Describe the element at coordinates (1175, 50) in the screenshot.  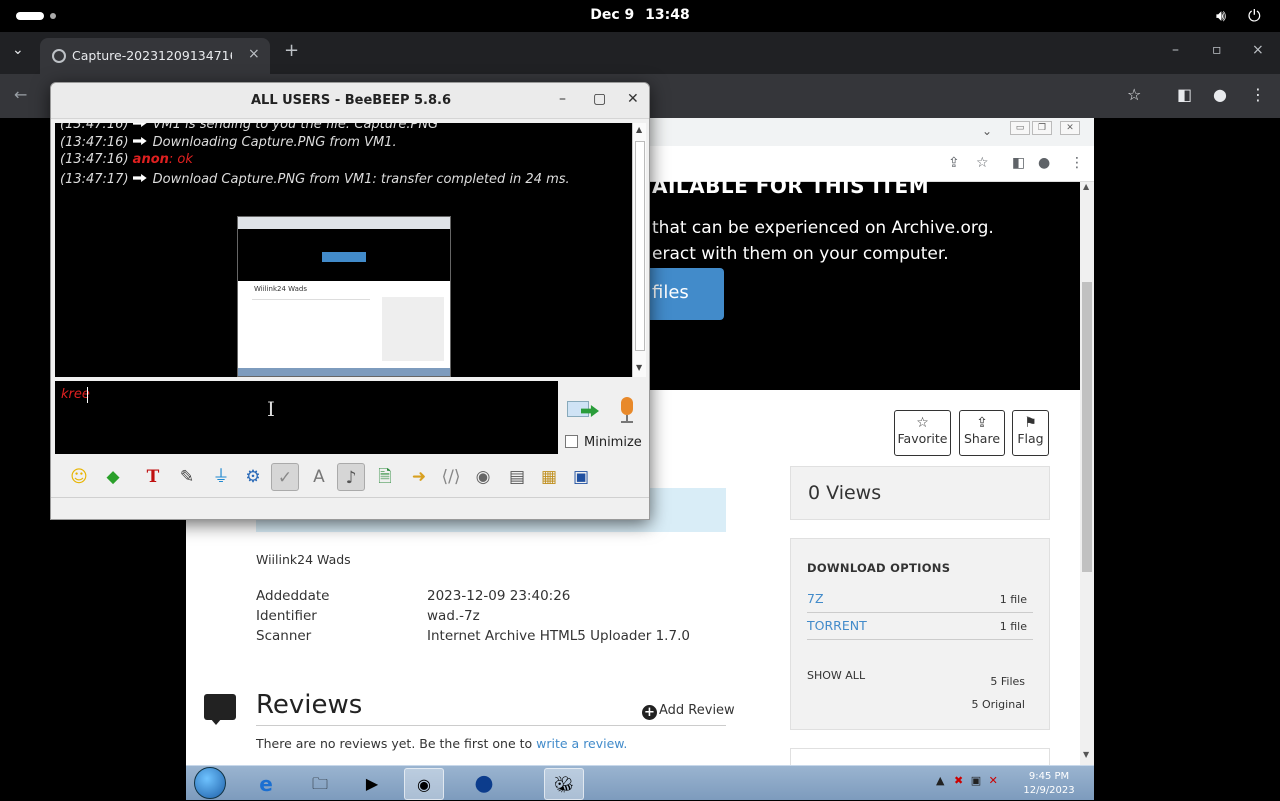
I see `window-minimize-button: –` at that location.